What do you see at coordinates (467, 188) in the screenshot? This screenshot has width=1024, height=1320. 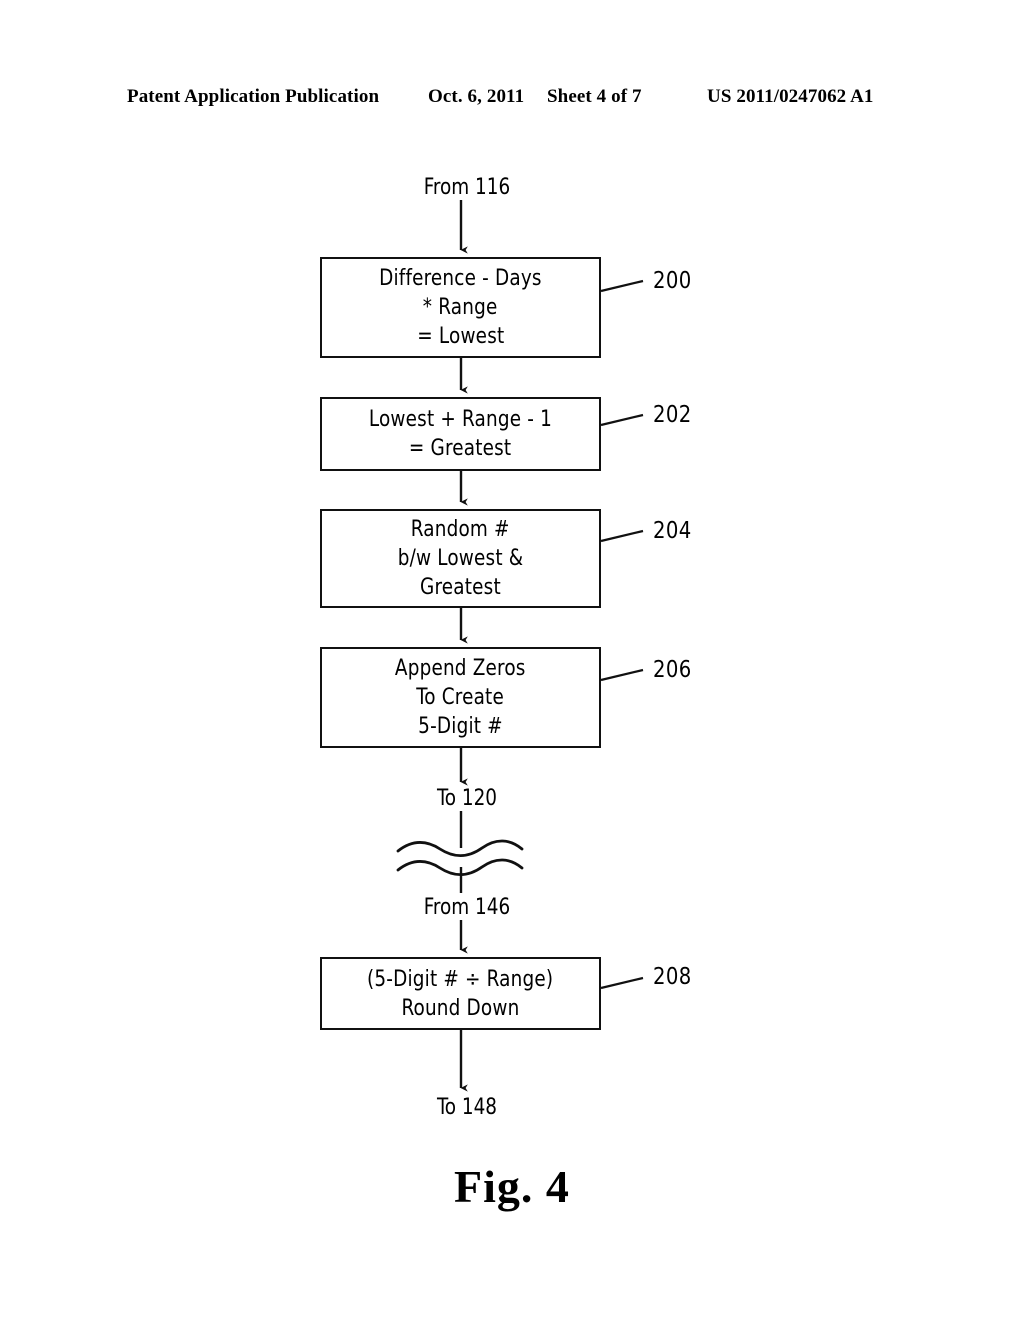 I see `flow-label-from-116: From 116` at bounding box center [467, 188].